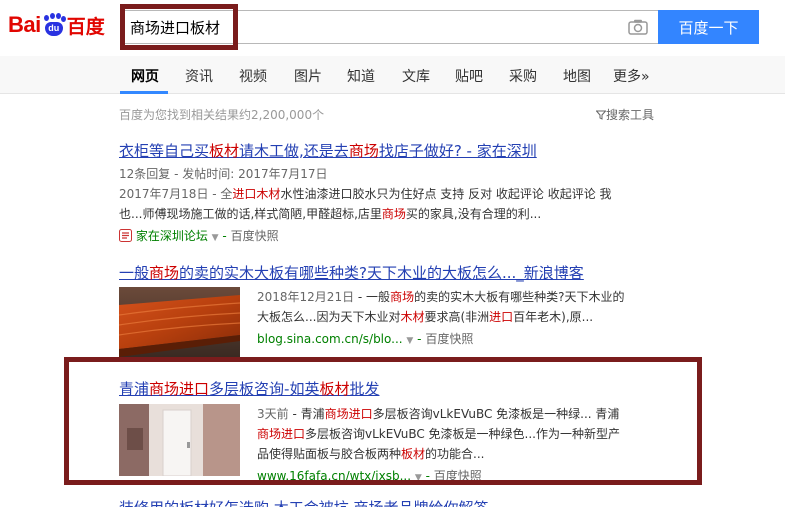 The image size is (785, 507). Describe the element at coordinates (416, 76) in the screenshot. I see `tab-wenku: 文库` at that location.